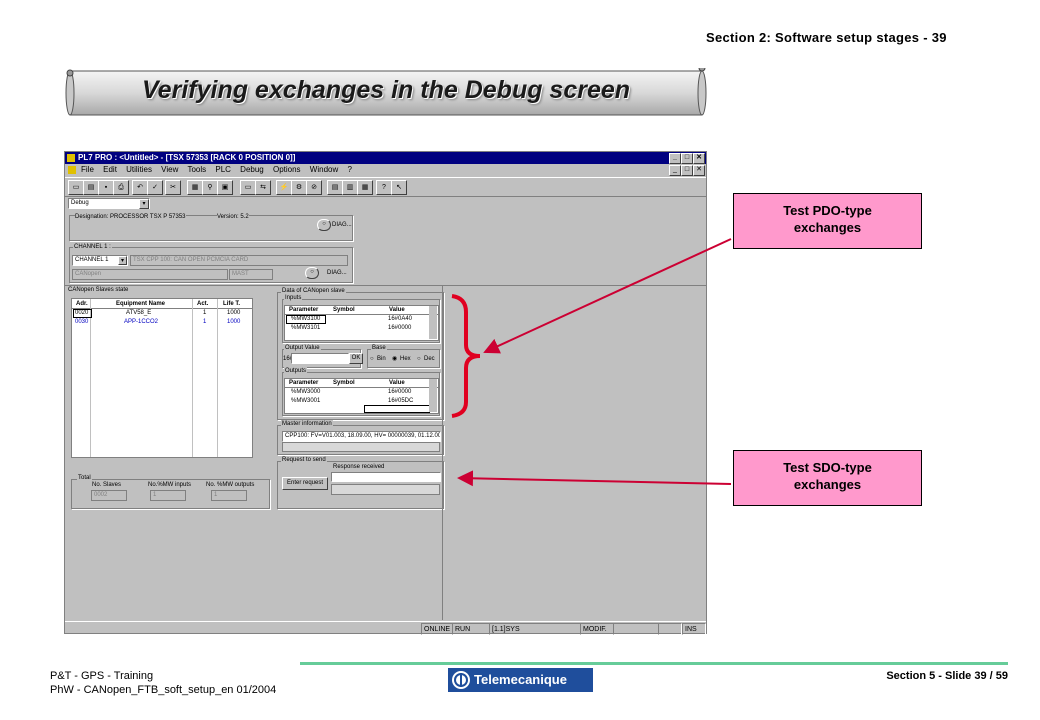 The width and height of the screenshot is (1040, 720). What do you see at coordinates (461, 680) in the screenshot?
I see `logo-emblem-icon` at bounding box center [461, 680].